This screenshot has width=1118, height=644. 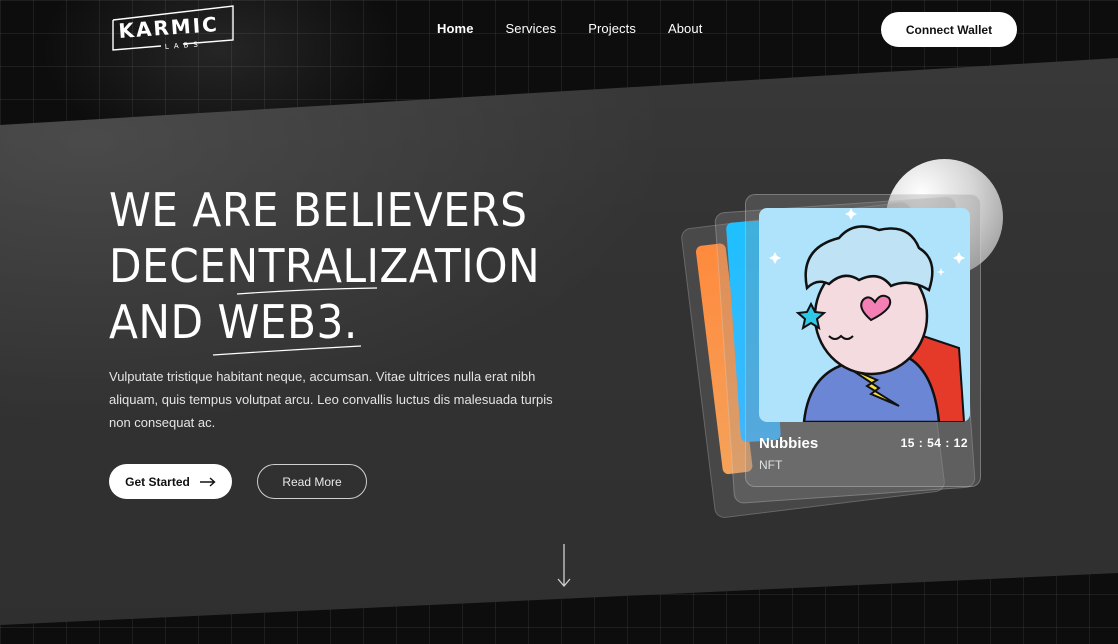 What do you see at coordinates (569, 28) in the screenshot?
I see `main-nav: Home Services Projects About` at bounding box center [569, 28].